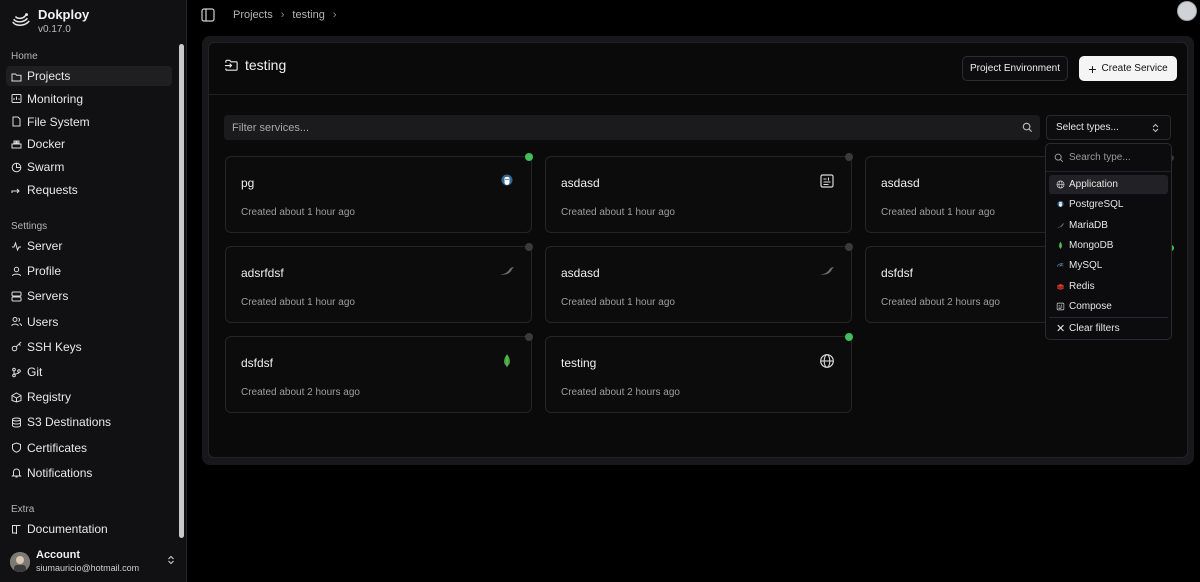  What do you see at coordinates (16, 99) in the screenshot?
I see `chart-icon` at bounding box center [16, 99].